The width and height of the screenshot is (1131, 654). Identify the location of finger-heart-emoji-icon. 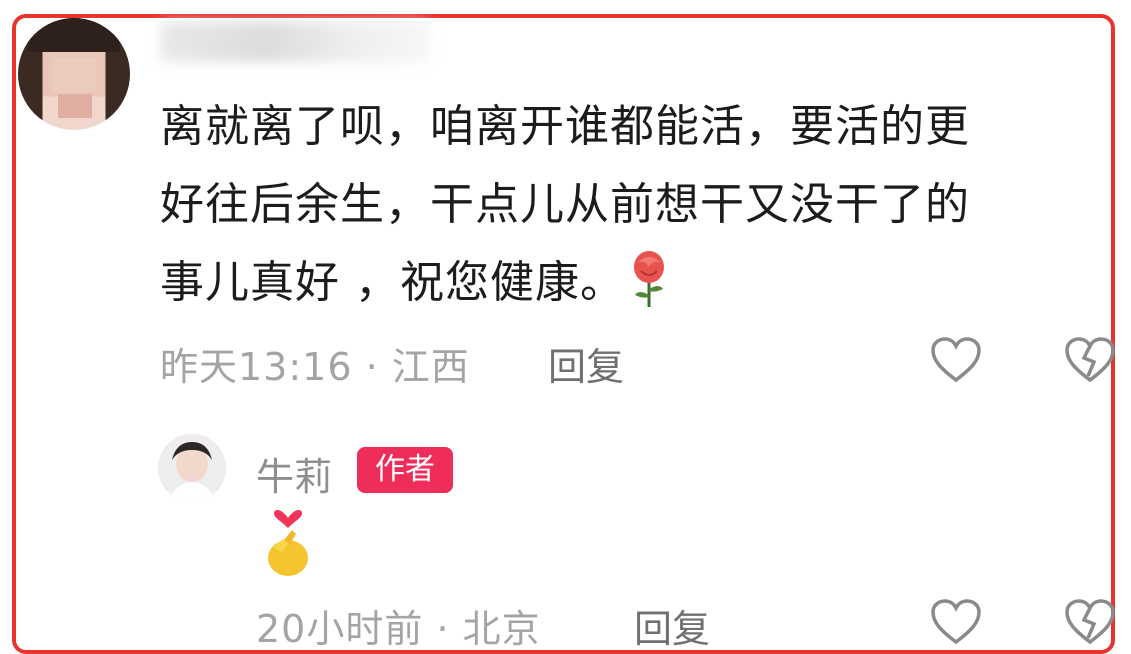
(288, 543).